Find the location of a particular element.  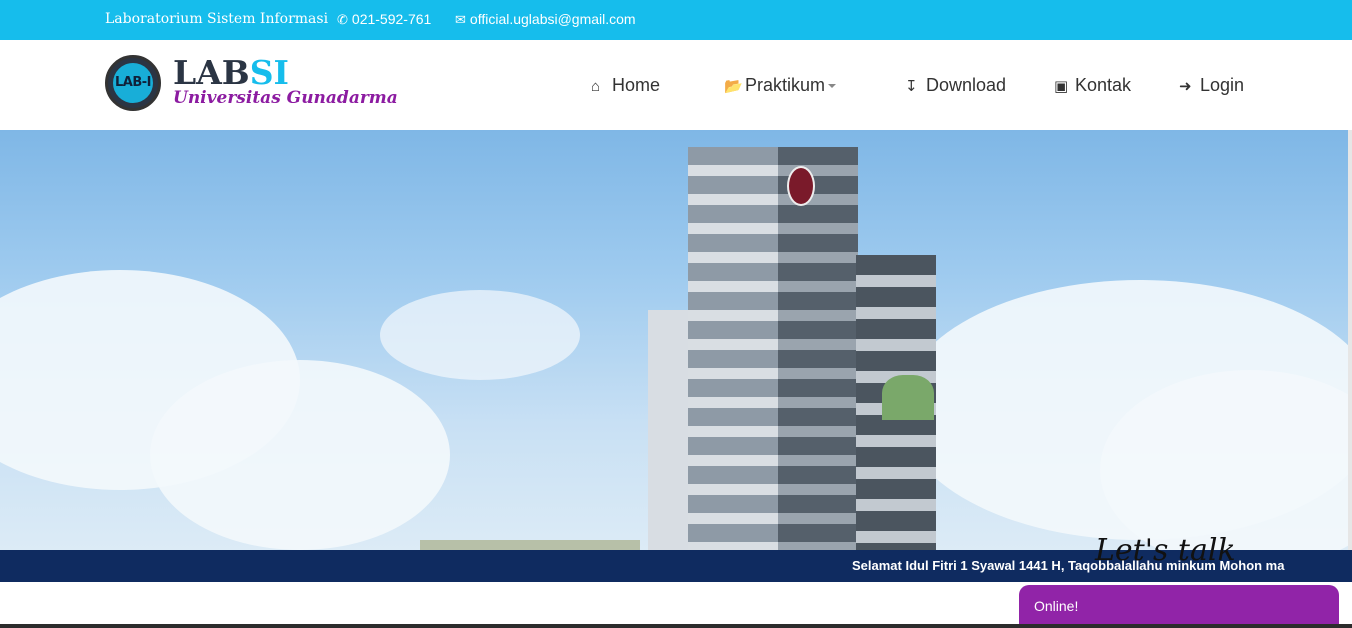

sign-in-icon: ➜ is located at coordinates (1185, 86).